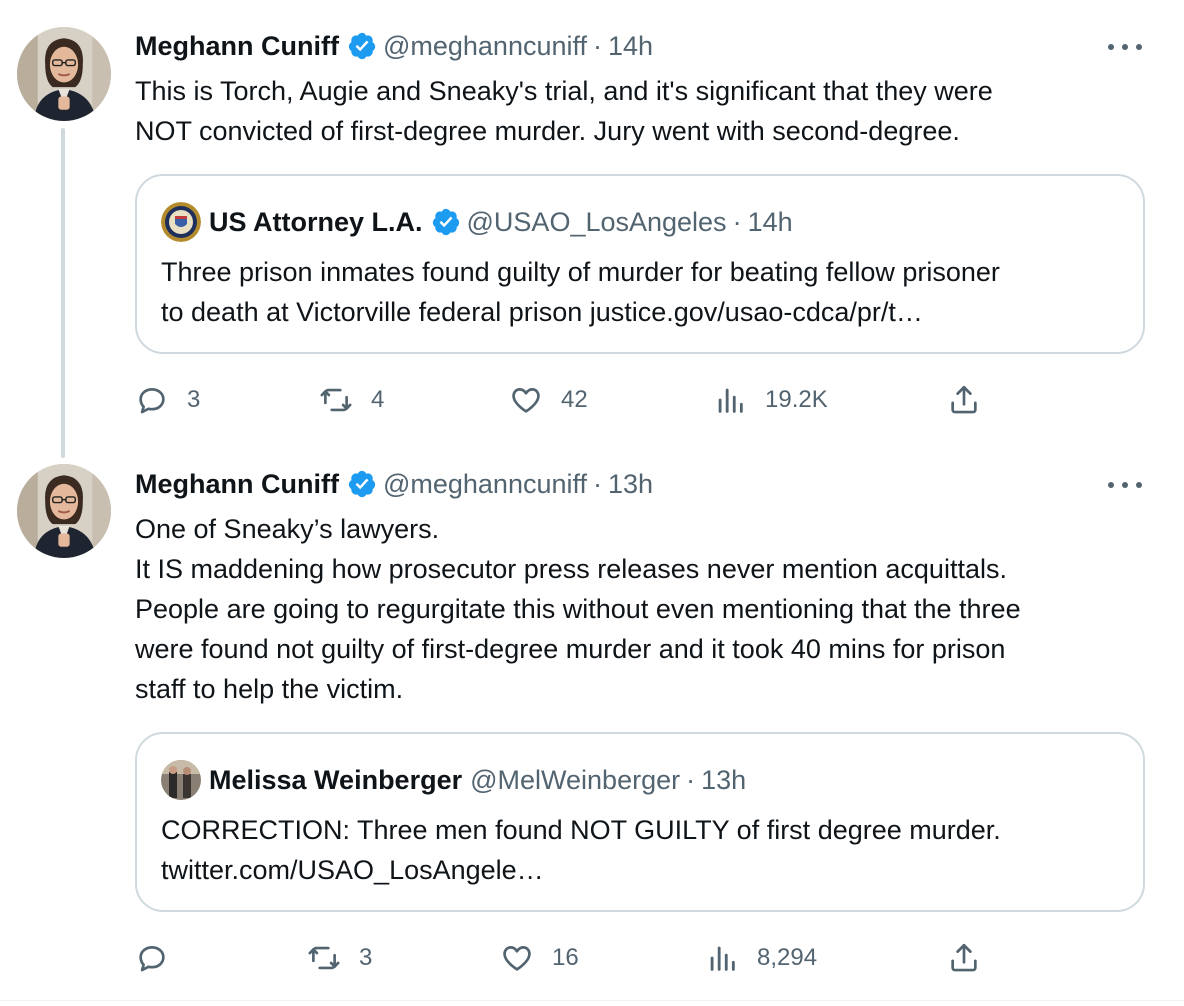 The height and width of the screenshot is (1006, 1184). I want to click on quoted-avatar, so click(181, 780).